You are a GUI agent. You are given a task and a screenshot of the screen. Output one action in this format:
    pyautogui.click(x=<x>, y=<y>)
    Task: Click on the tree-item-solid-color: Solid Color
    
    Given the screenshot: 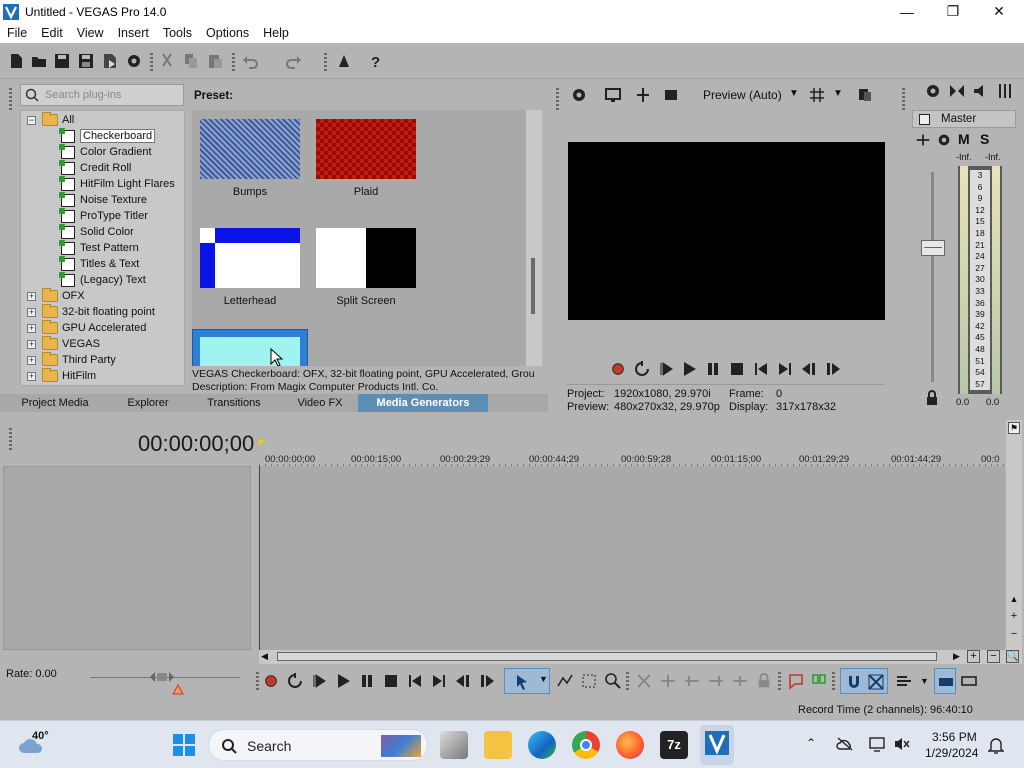 What is the action you would take?
    pyautogui.click(x=96, y=231)
    